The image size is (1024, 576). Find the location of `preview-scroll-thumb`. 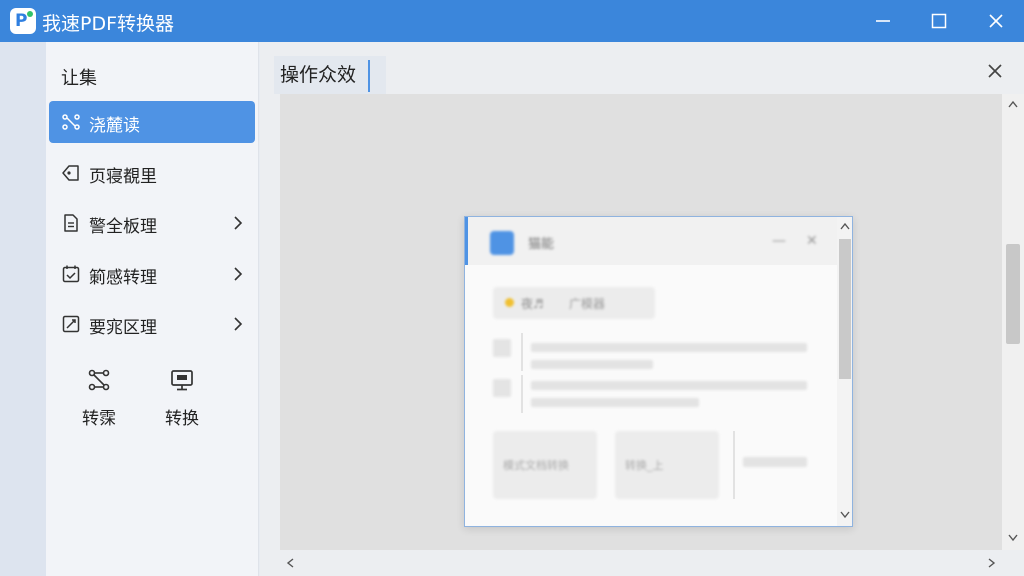

preview-scroll-thumb is located at coordinates (845, 309).